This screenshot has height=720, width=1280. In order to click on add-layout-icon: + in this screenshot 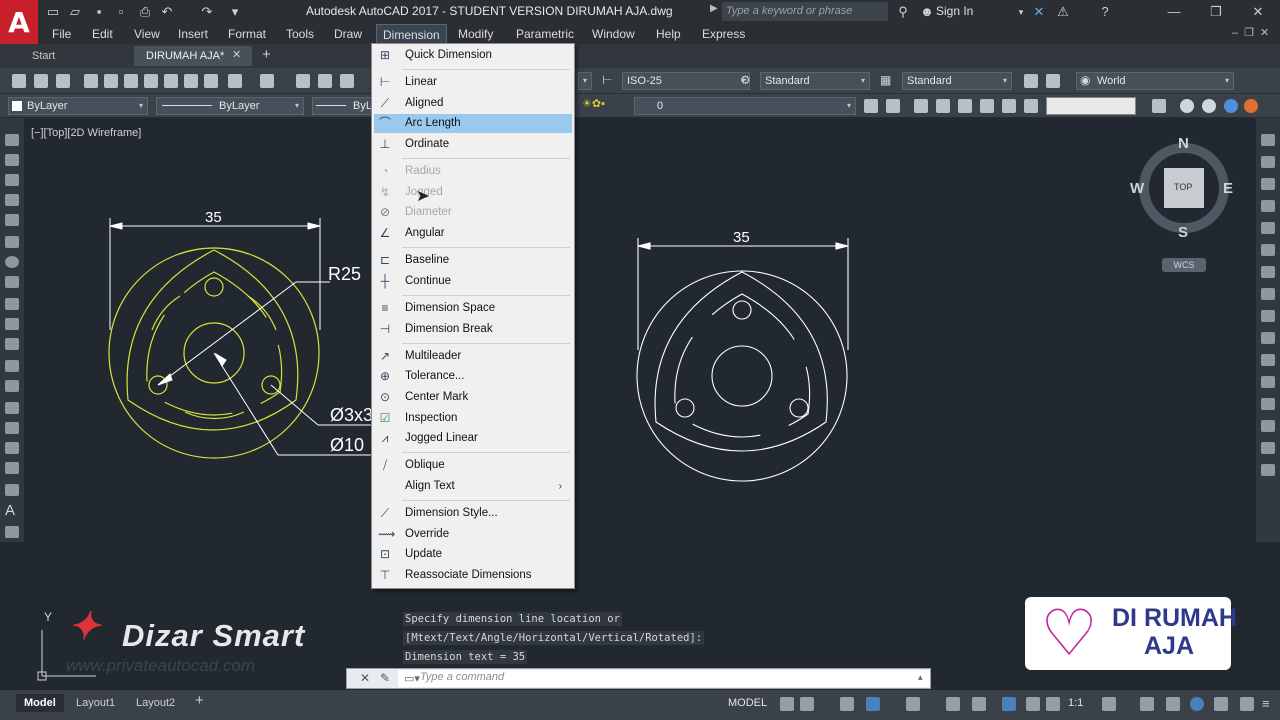, I will do `click(199, 700)`.